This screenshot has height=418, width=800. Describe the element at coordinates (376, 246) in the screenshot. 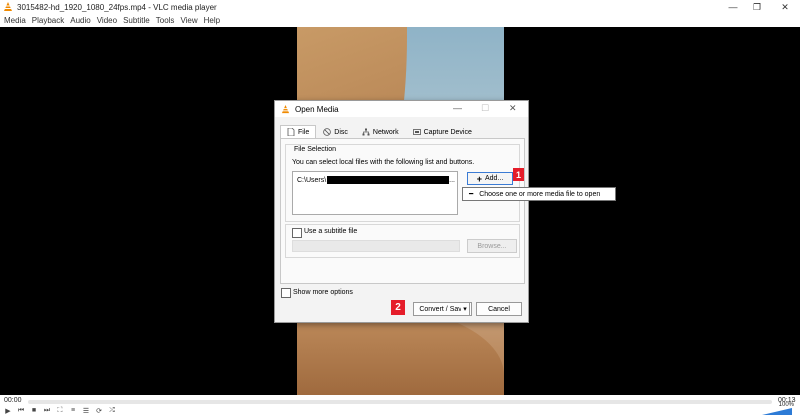

I see `subtitle-path-field` at that location.